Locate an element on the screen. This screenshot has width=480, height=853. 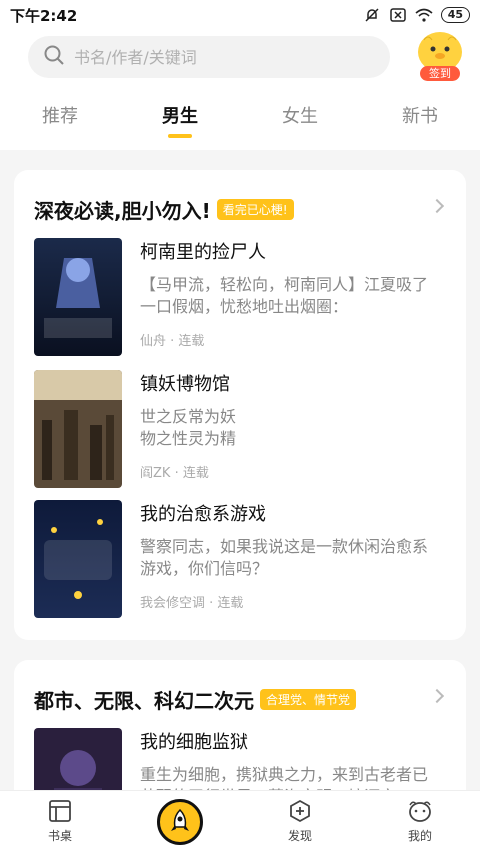
status-time: 下午2:42 is located at coordinates (44, 15).